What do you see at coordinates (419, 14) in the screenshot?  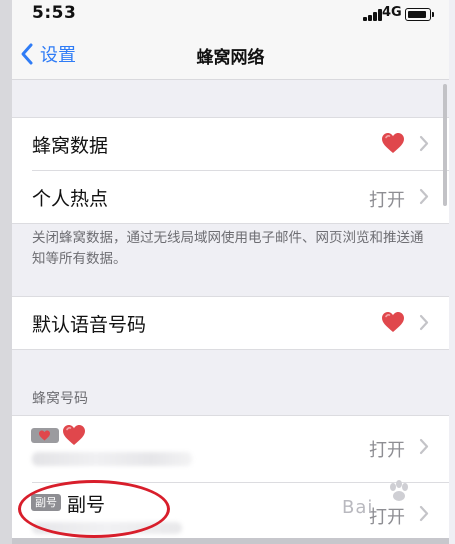 I see `battery-icon` at bounding box center [419, 14].